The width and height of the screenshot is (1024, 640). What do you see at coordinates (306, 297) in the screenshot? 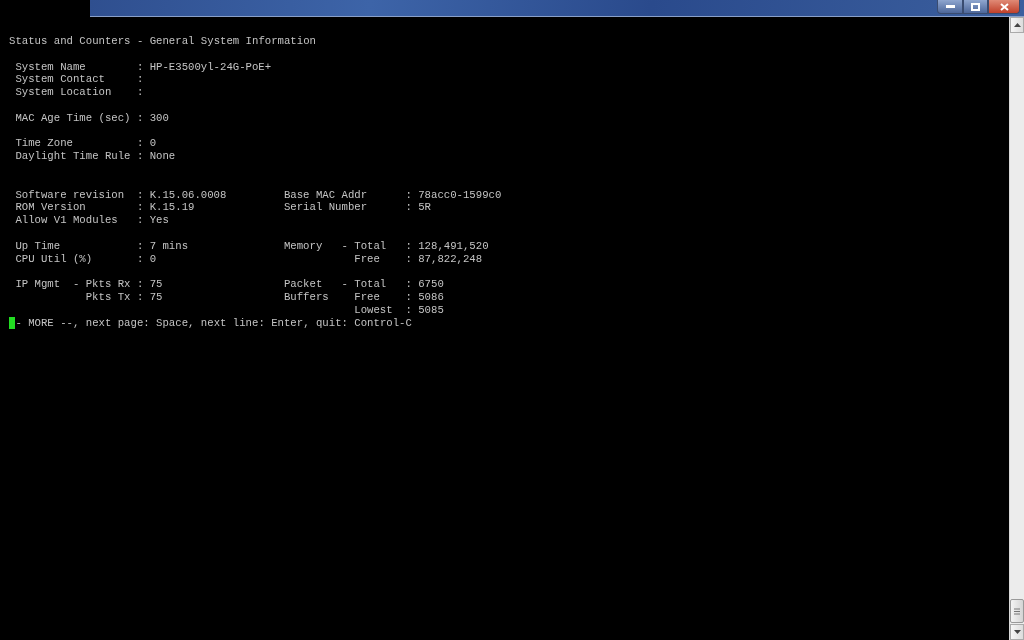
I see `field-label: Buffers` at bounding box center [306, 297].